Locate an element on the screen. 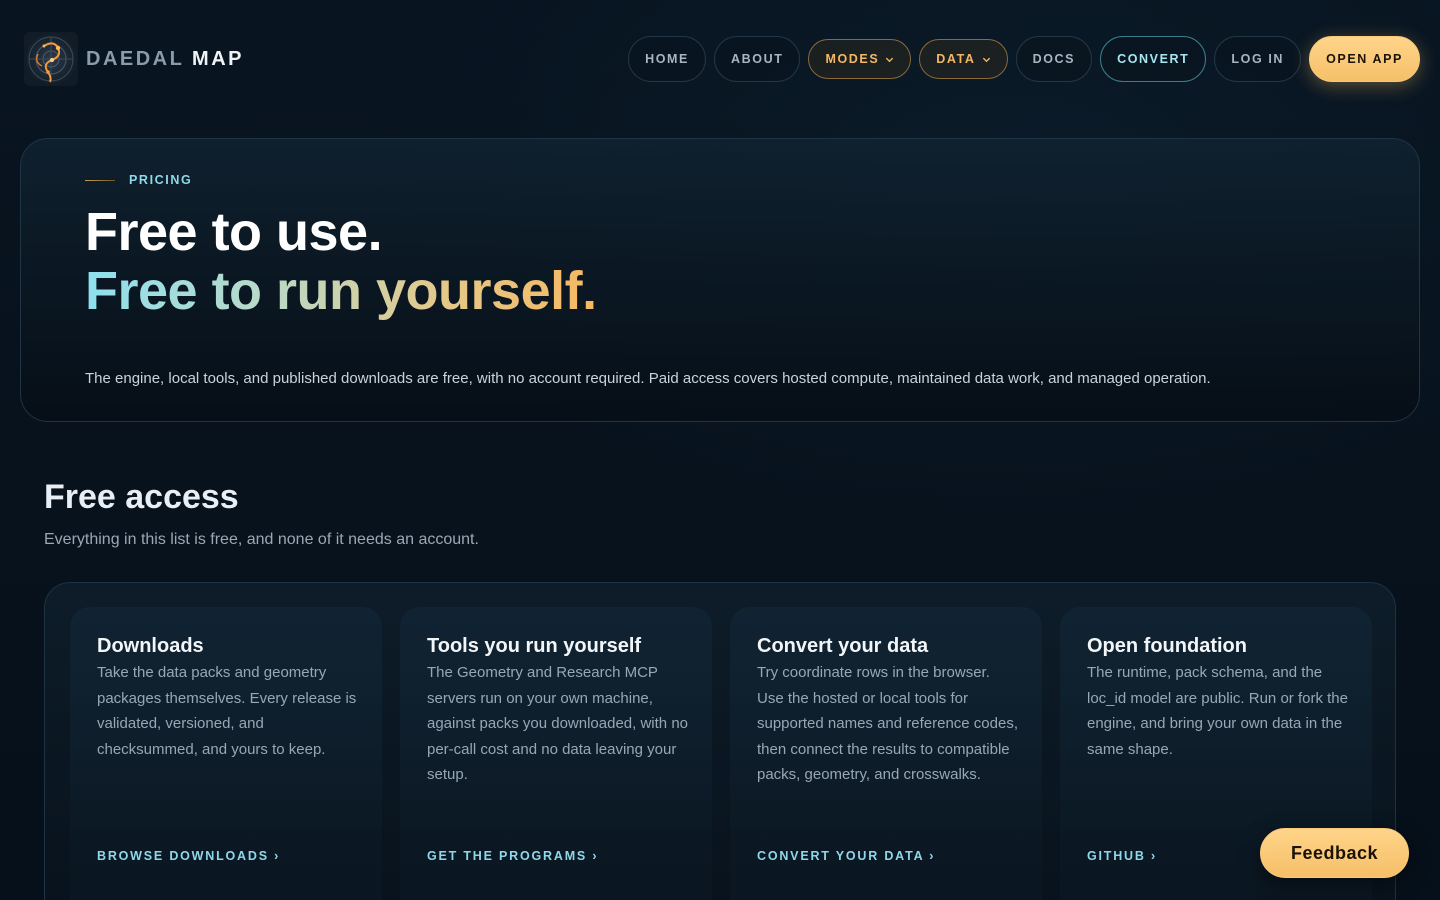 The height and width of the screenshot is (900, 1440). convert-data-link: CONVERT YOUR DATA › is located at coordinates (846, 856).